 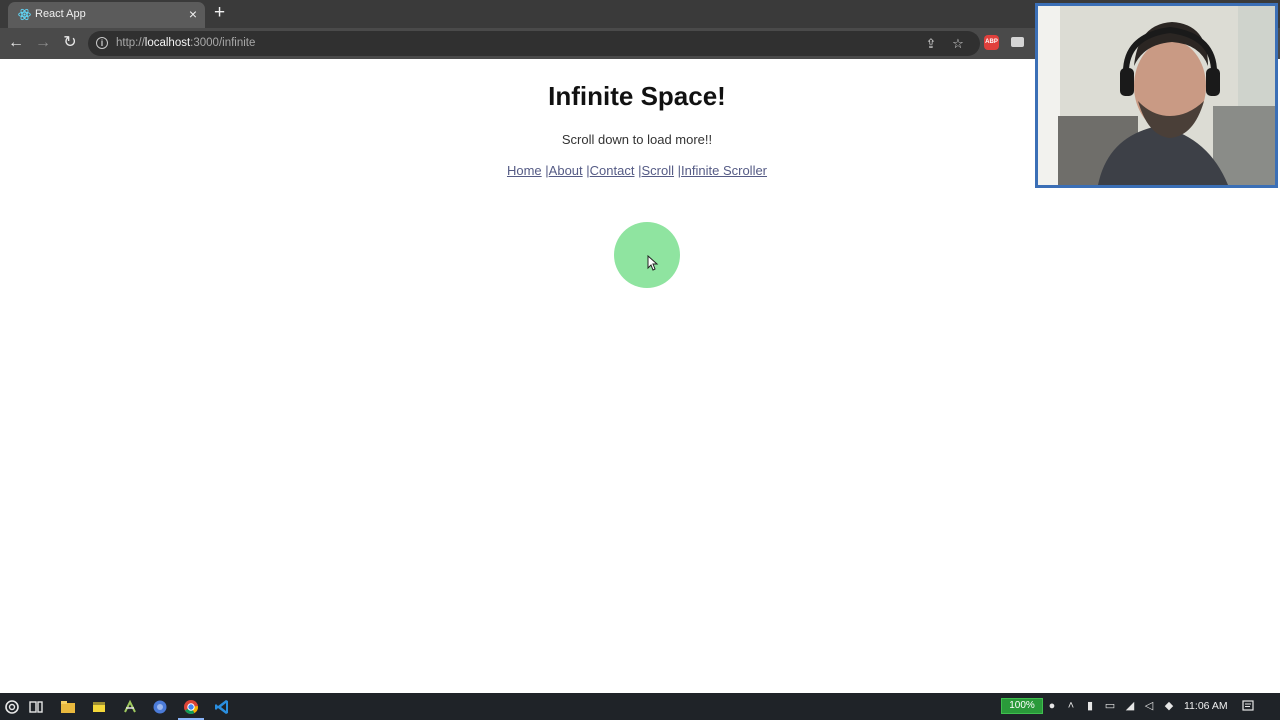 I want to click on mouse-cursor-icon, so click(x=653, y=263).